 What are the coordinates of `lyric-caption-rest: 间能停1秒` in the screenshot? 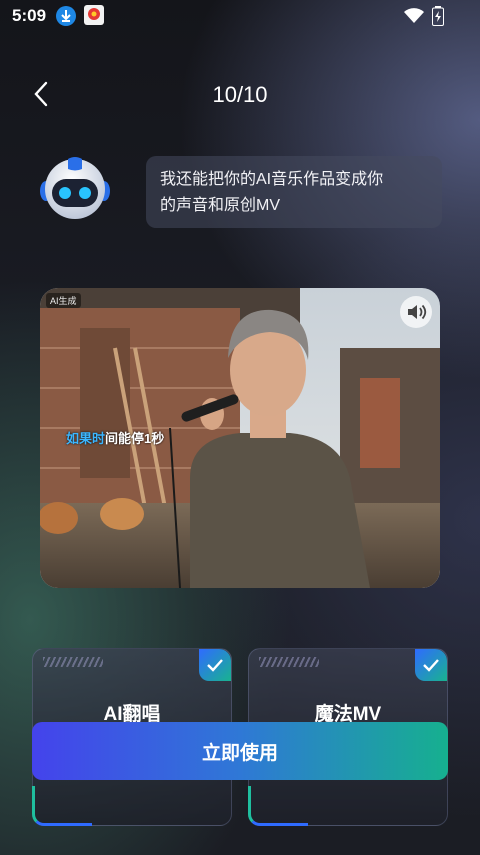 It's located at (135, 438).